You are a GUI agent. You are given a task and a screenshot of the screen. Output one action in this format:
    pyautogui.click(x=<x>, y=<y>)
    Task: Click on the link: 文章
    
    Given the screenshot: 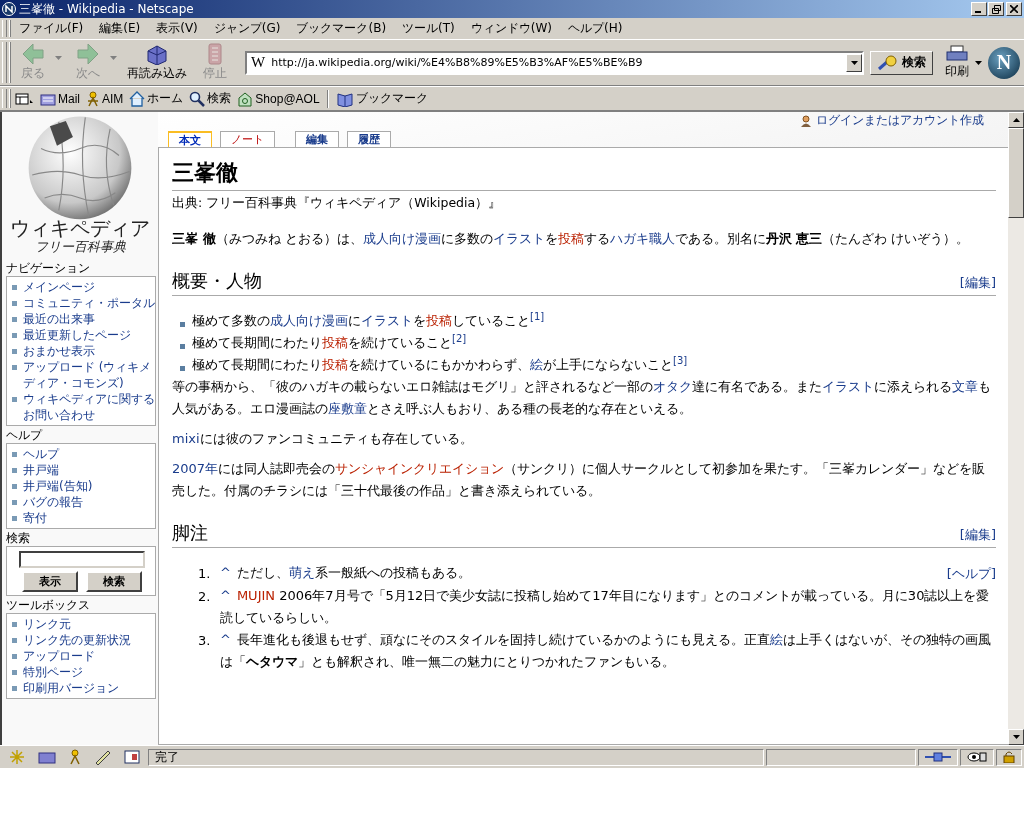 What is the action you would take?
    pyautogui.click(x=965, y=386)
    